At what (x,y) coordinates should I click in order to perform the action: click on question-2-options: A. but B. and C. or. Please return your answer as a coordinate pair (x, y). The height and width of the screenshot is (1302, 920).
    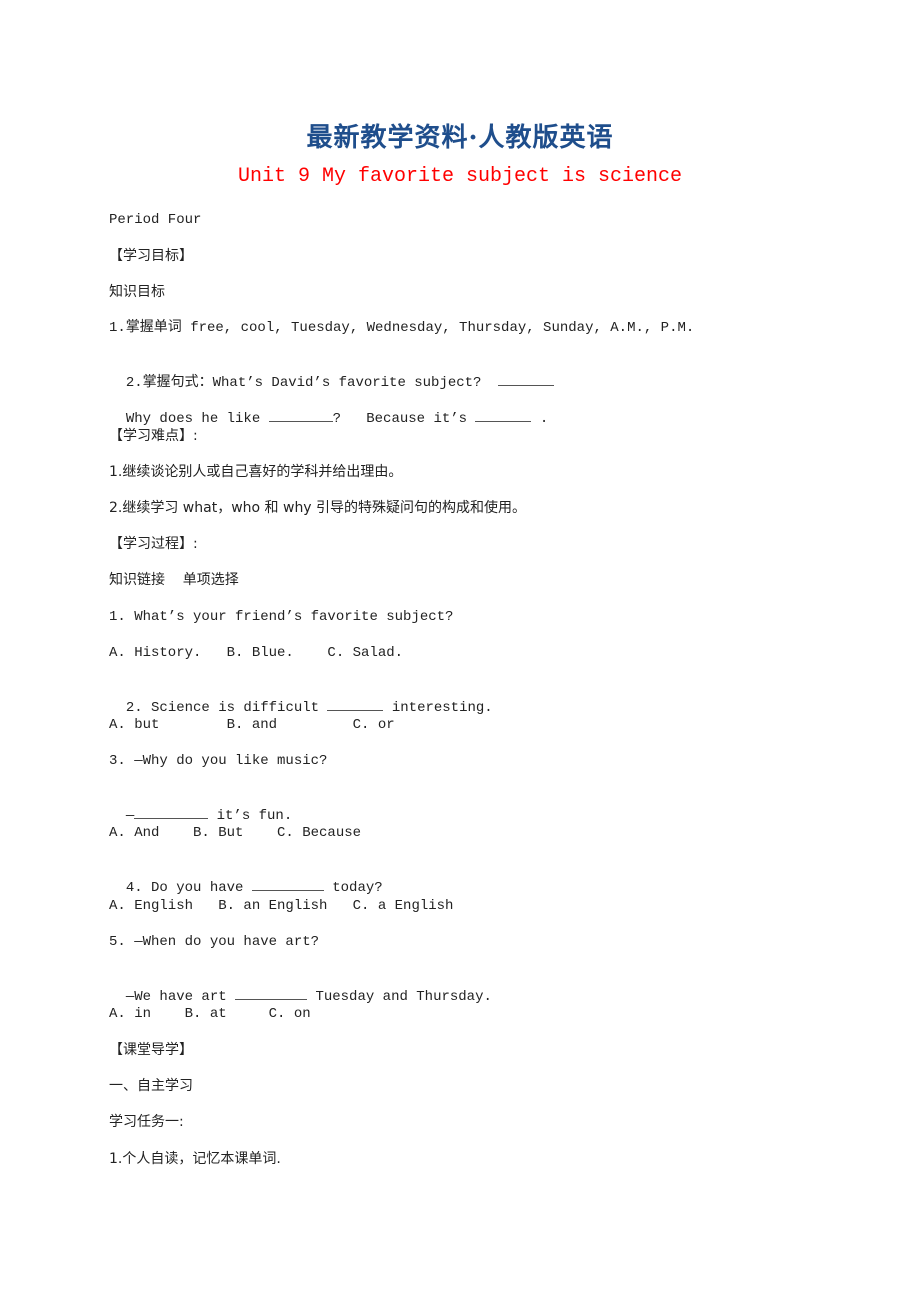
    Looking at the image, I should click on (252, 725).